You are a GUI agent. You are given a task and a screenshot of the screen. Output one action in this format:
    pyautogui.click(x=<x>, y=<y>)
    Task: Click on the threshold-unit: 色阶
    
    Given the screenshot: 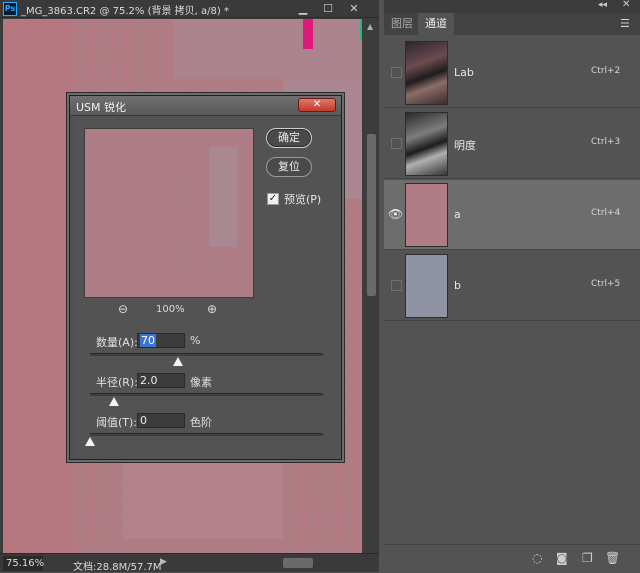 What is the action you would take?
    pyautogui.click(x=201, y=422)
    